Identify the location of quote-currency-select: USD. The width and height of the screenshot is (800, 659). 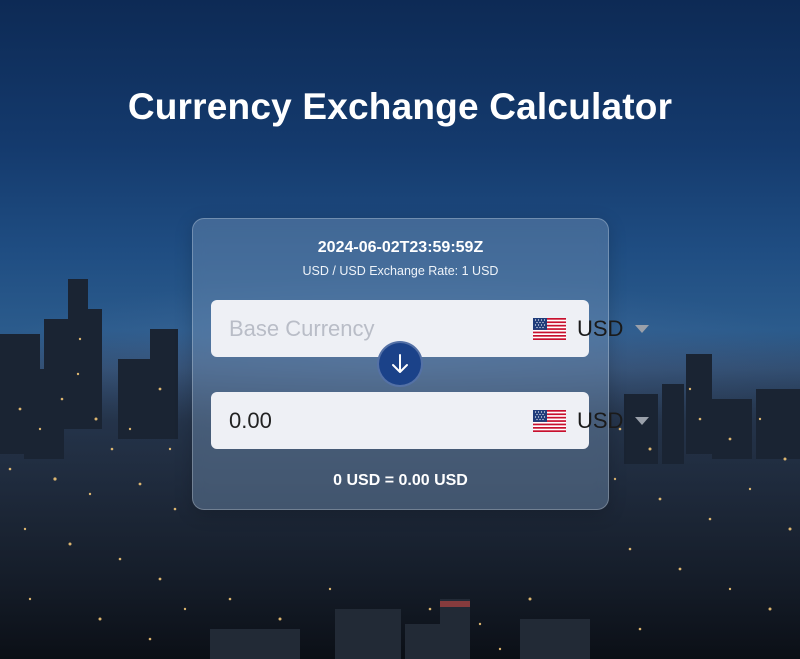
(583, 420).